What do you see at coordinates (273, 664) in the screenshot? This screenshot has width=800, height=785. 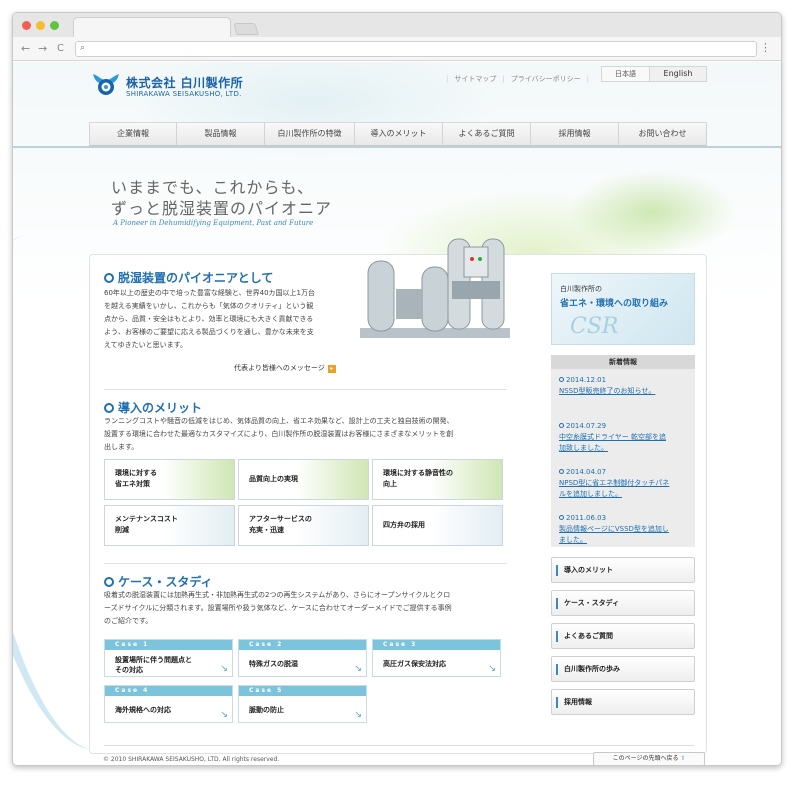 I see `case-tile-label: 特殊ガスの脱湿` at bounding box center [273, 664].